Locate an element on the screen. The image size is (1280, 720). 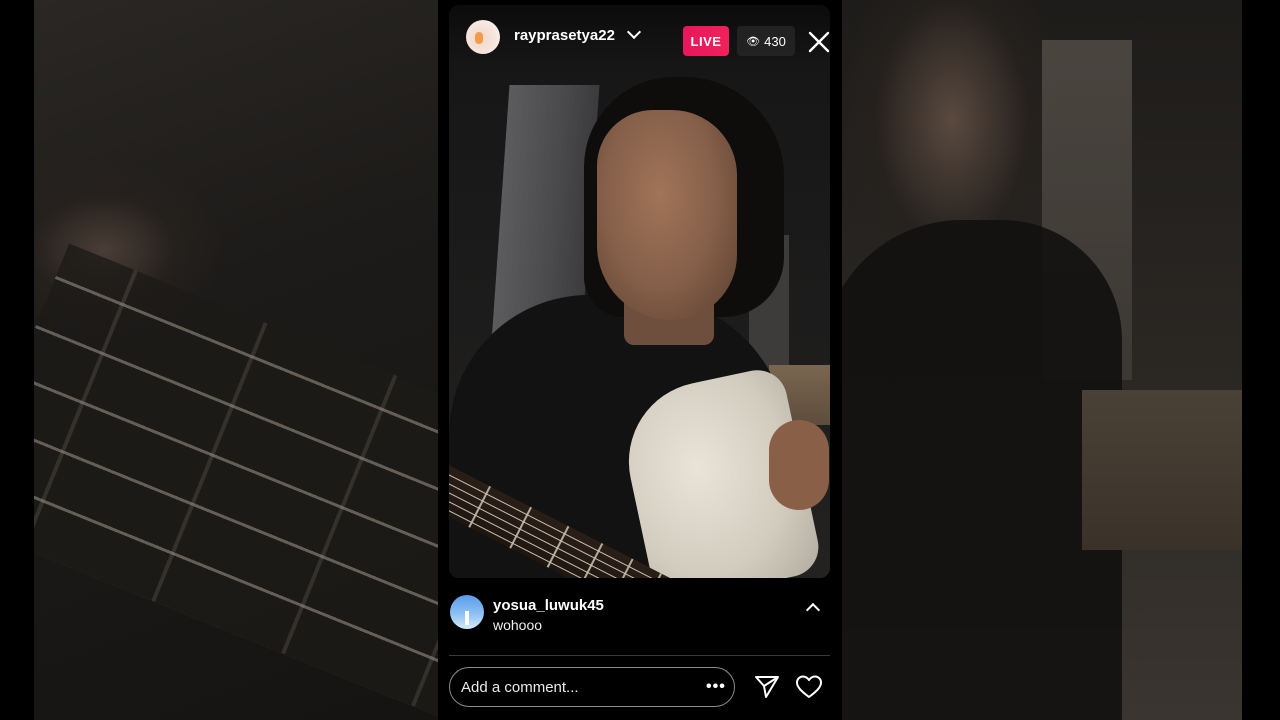
heart-icon is located at coordinates (809, 687).